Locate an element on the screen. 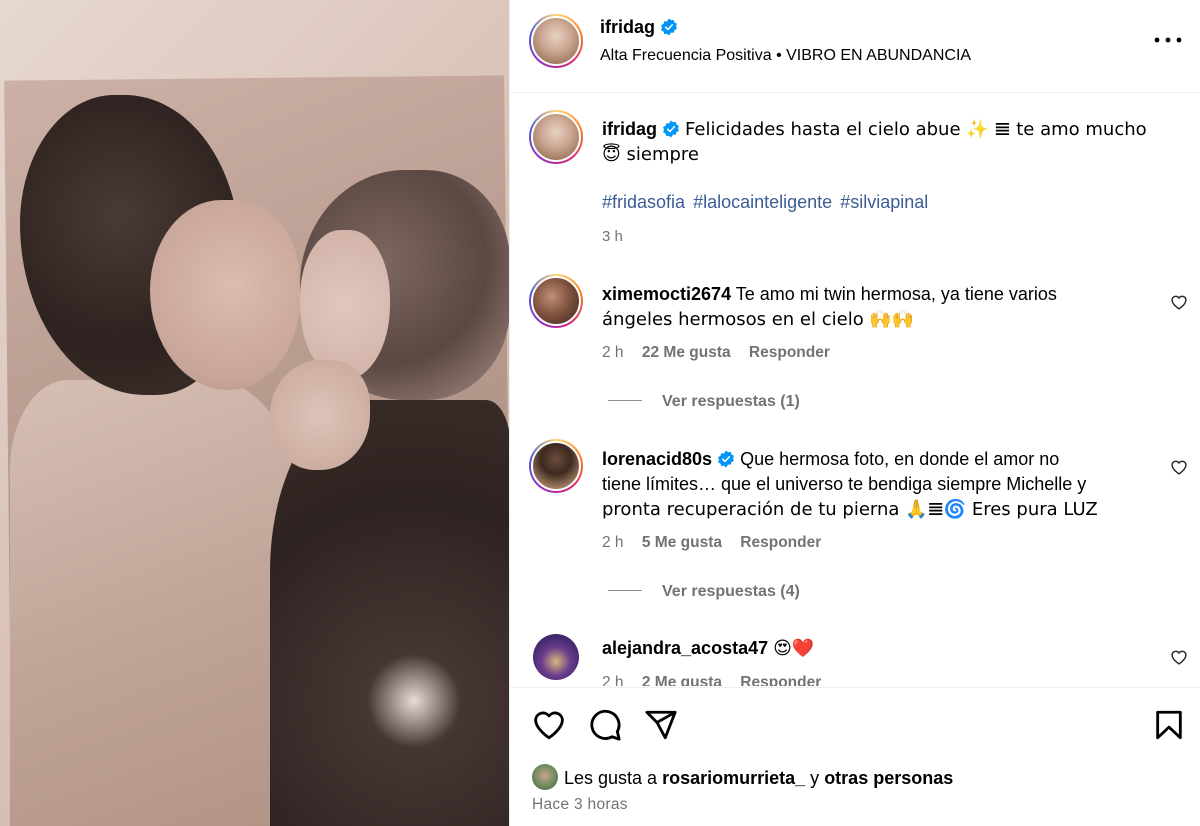 The image size is (1200, 826). comment-meta: 2 h 22 Me gusta Responder is located at coordinates (716, 353).